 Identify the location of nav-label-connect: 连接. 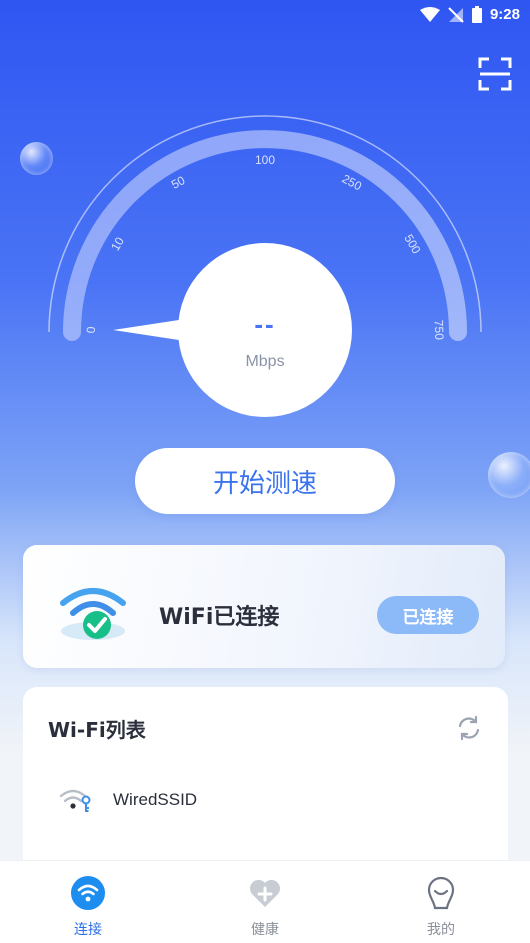
(88, 930).